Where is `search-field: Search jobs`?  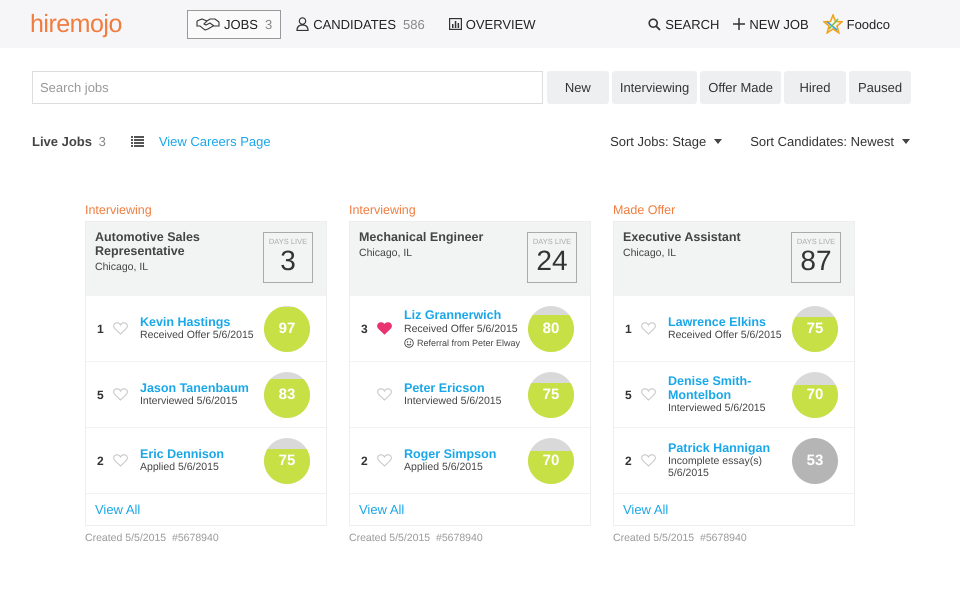 search-field: Search jobs is located at coordinates (287, 87).